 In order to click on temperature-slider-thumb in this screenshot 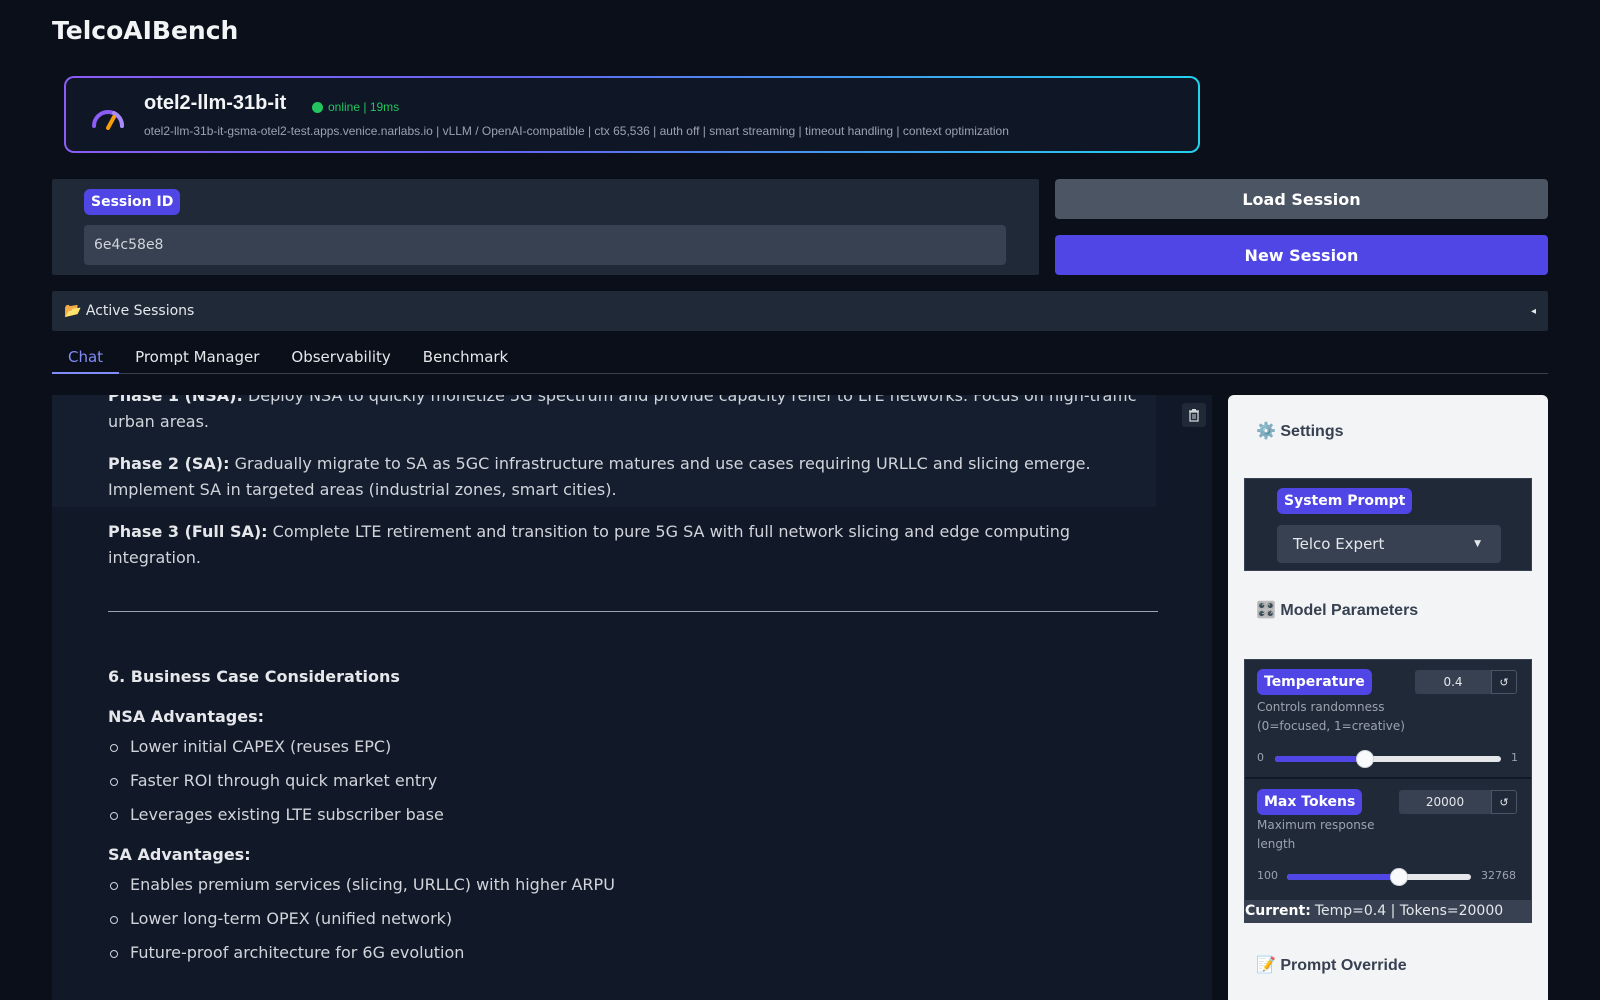, I will do `click(1365, 759)`.